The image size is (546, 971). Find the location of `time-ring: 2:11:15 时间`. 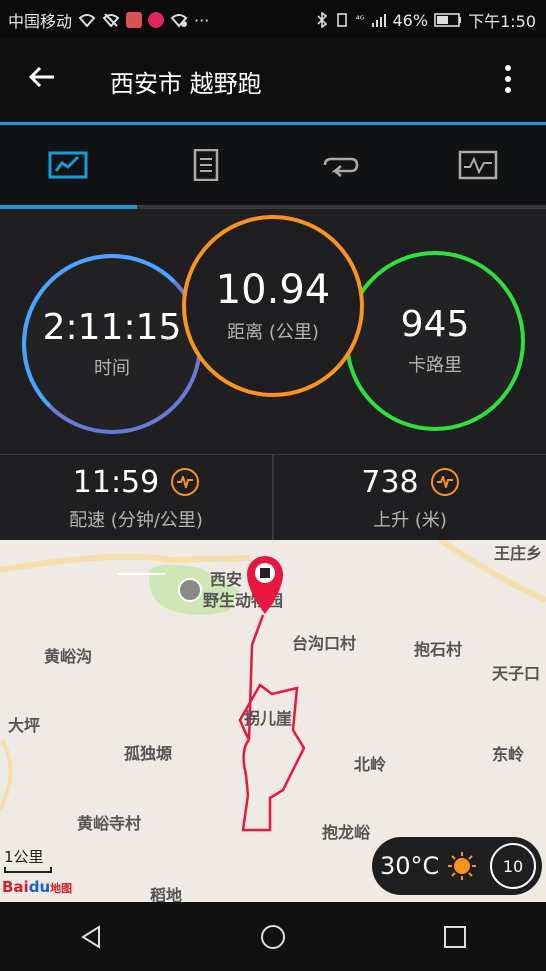

time-ring: 2:11:15 时间 is located at coordinates (112, 344).